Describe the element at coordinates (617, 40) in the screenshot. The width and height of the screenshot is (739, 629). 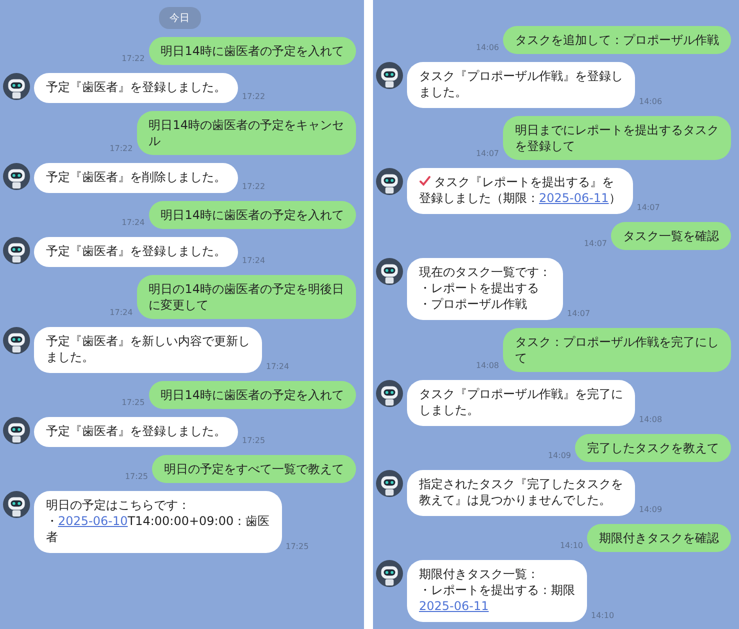
I see `user-message: タスクを追加して：プロポーザル作戦` at that location.